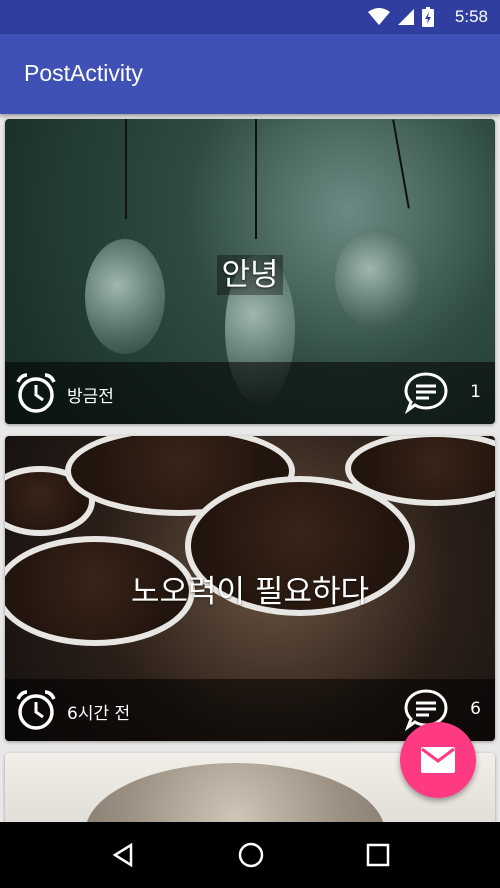  Describe the element at coordinates (123, 855) in the screenshot. I see `back-icon` at that location.